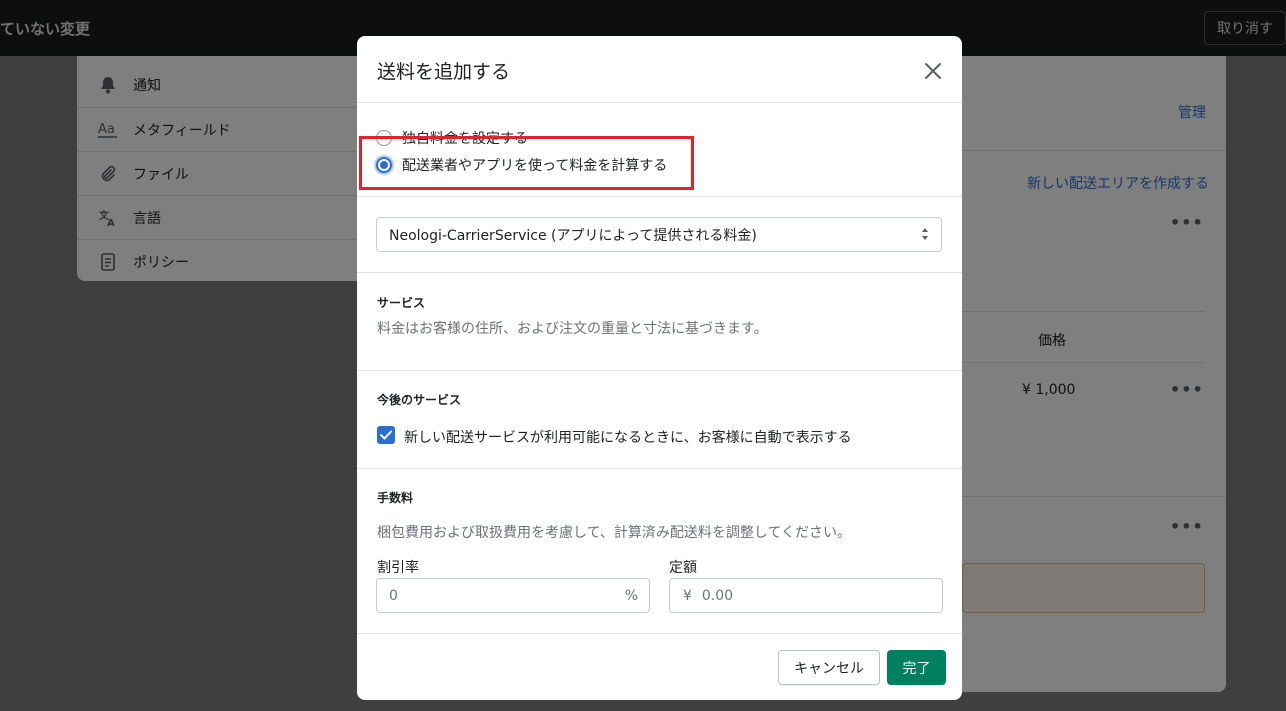 The height and width of the screenshot is (711, 1286). What do you see at coordinates (631, 595) in the screenshot?
I see `percent-suffix: %` at bounding box center [631, 595].